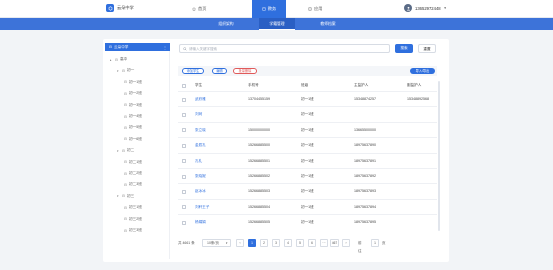 The width and height of the screenshot is (553, 270). I want to click on prev-page-button: ‹, so click(240, 243).